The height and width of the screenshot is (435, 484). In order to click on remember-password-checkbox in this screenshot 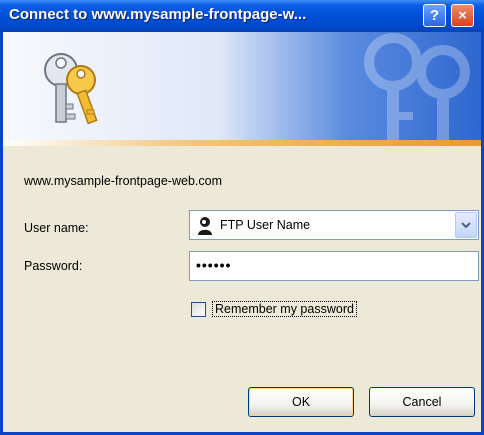, I will do `click(198, 309)`.